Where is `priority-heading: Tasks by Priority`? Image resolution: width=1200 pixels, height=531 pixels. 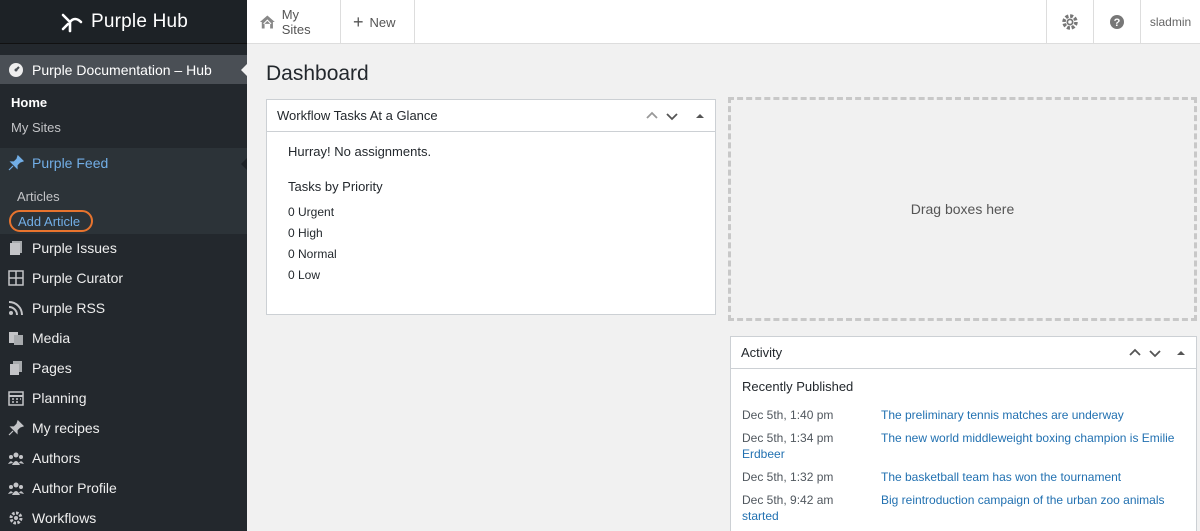
priority-heading: Tasks by Priority is located at coordinates (335, 186).